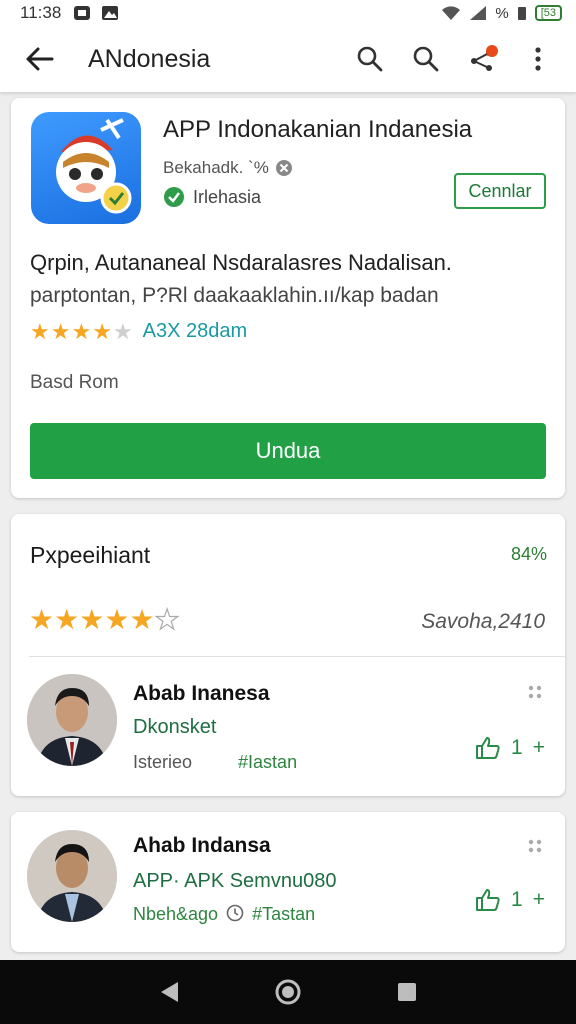 The image size is (576, 1024). I want to click on search-store-button, so click(426, 59).